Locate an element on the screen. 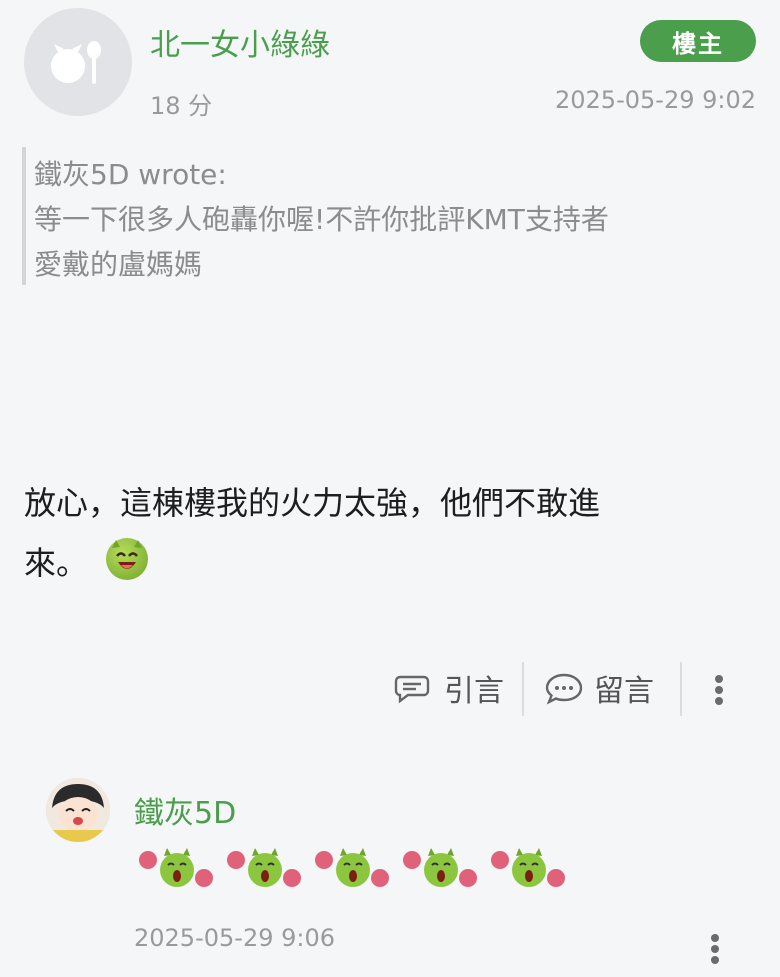  post-timestamp: 2025-05-29 9:02 is located at coordinates (655, 100).